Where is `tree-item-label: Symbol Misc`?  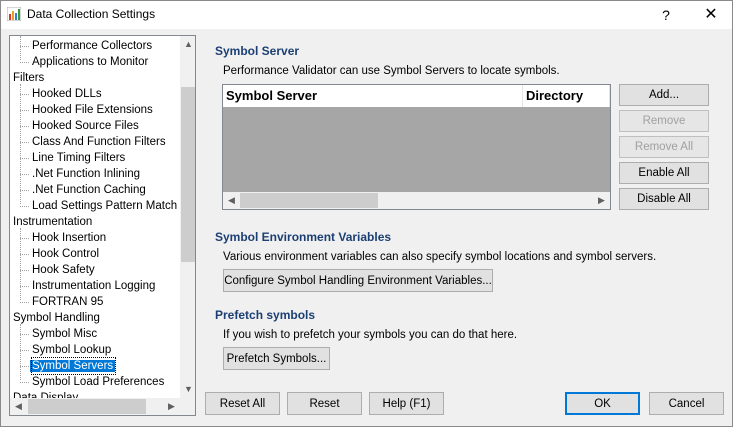
tree-item-label: Symbol Misc is located at coordinates (65, 334).